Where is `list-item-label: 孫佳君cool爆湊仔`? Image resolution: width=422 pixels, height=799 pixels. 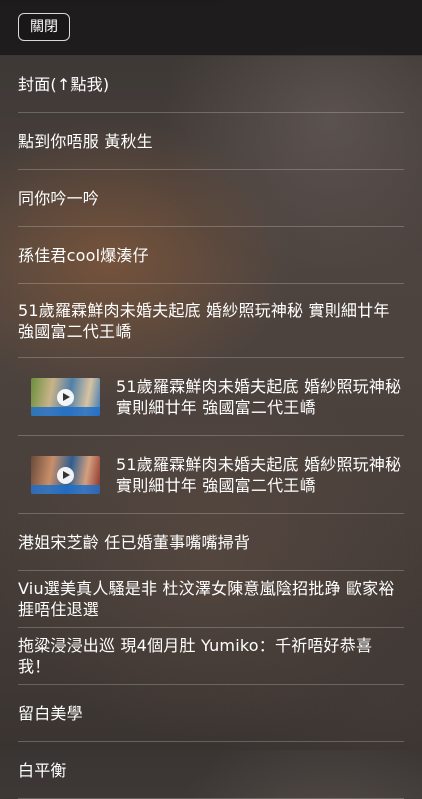
list-item-label: 孫佳君cool爆湊仔 is located at coordinates (83, 255).